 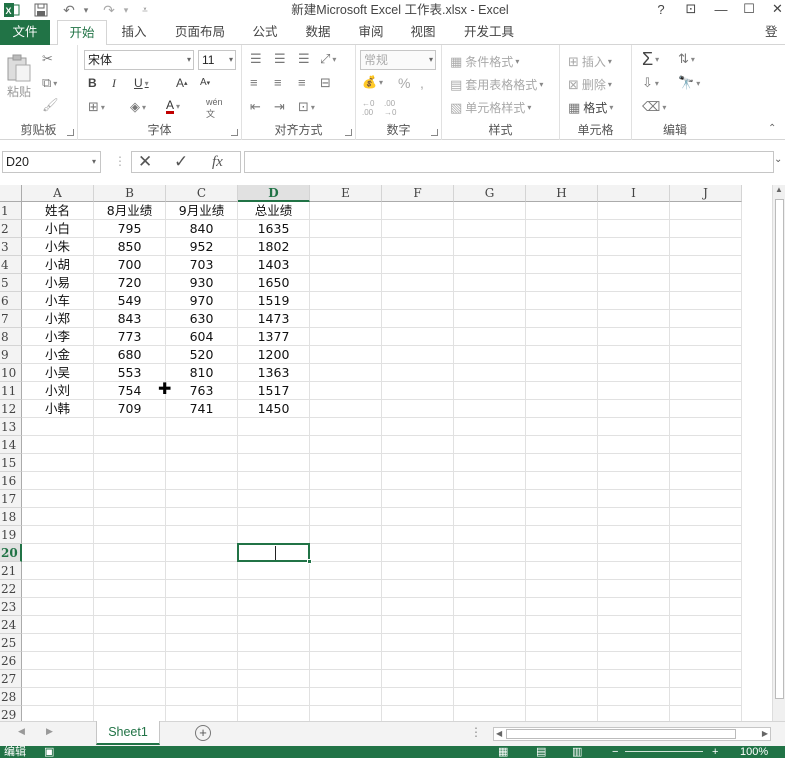 What do you see at coordinates (130, 265) in the screenshot?
I see `cell: 700` at bounding box center [130, 265].